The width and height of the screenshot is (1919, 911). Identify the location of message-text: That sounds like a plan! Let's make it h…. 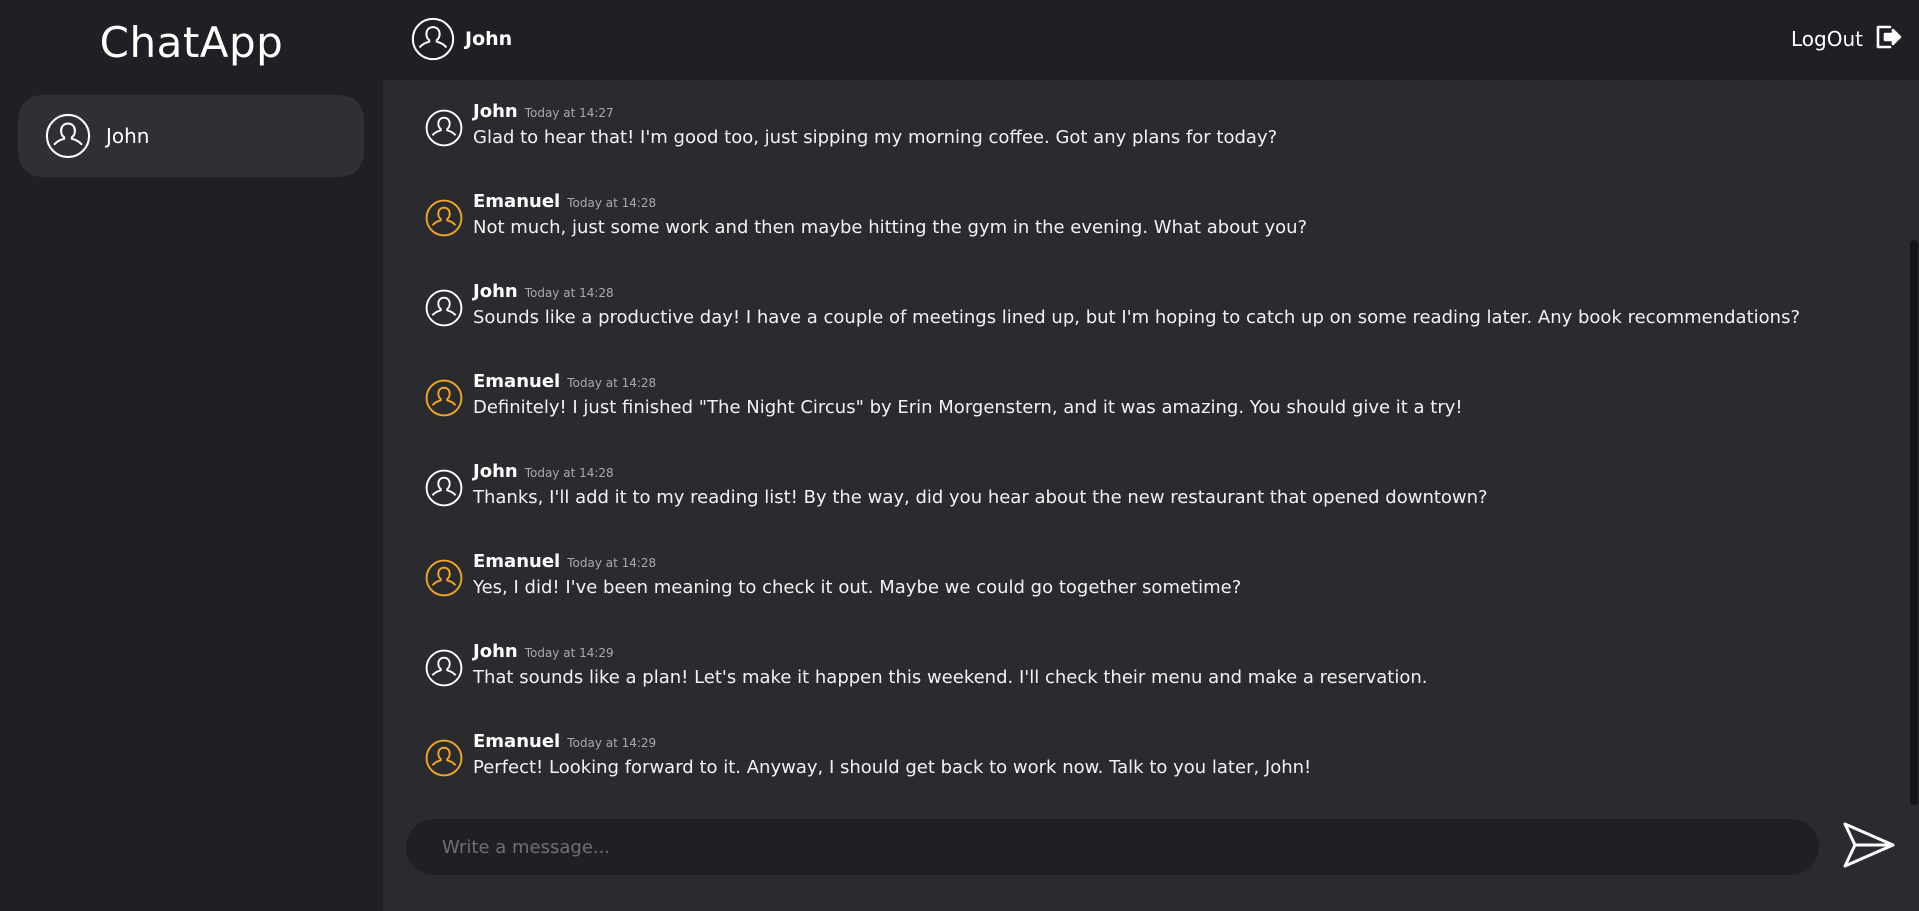
(950, 677).